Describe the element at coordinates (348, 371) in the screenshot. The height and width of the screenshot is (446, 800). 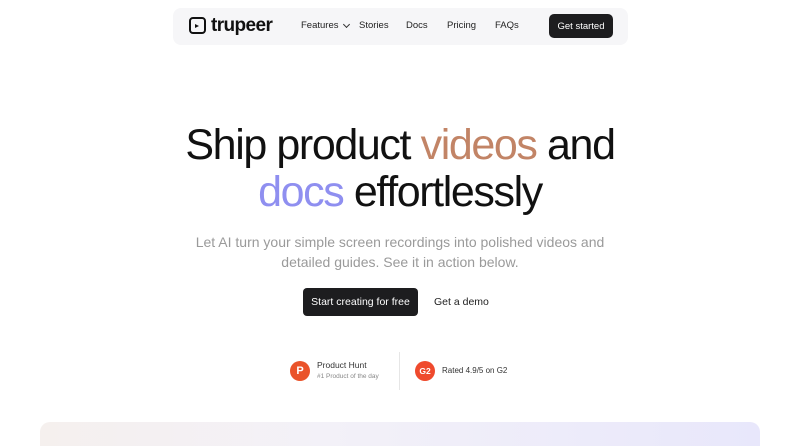
I see `product-hunt-text: Product Hunt #1 Product of the day` at that location.